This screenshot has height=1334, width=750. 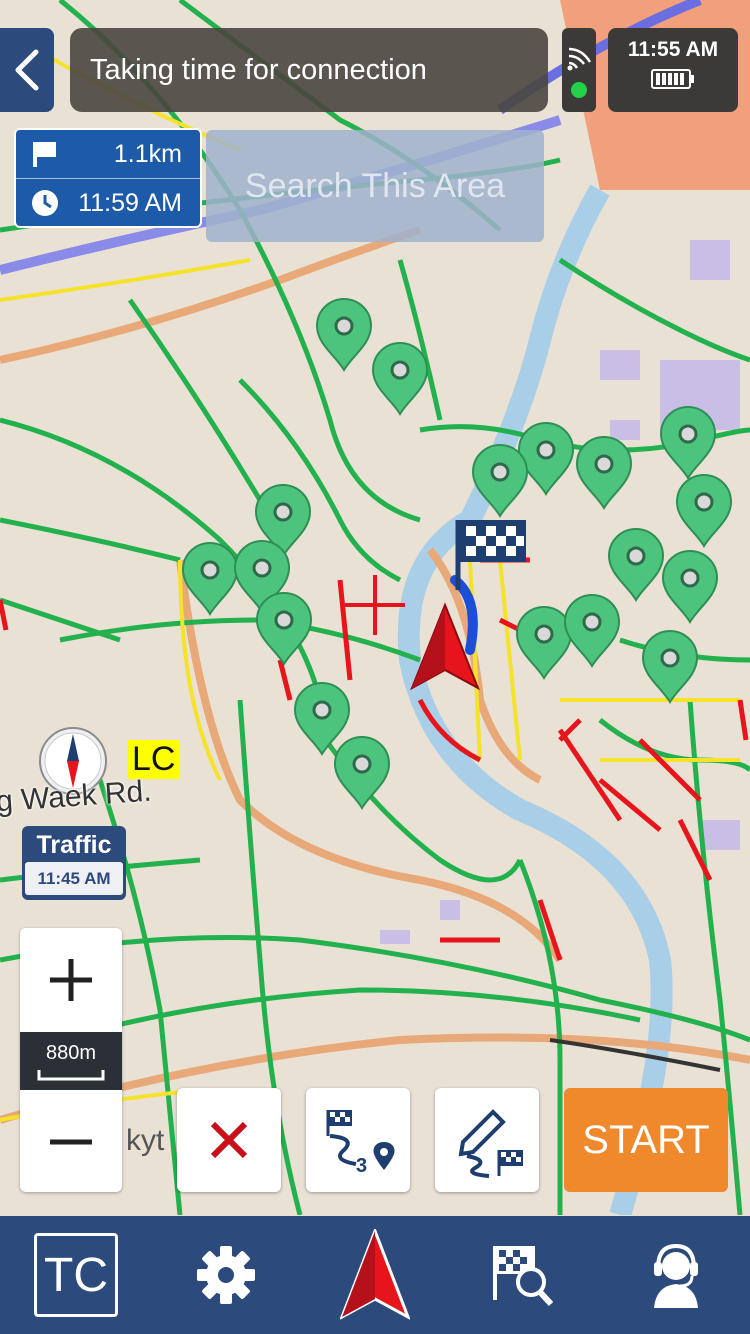 I want to click on map-scale: 880m, so click(x=71, y=1061).